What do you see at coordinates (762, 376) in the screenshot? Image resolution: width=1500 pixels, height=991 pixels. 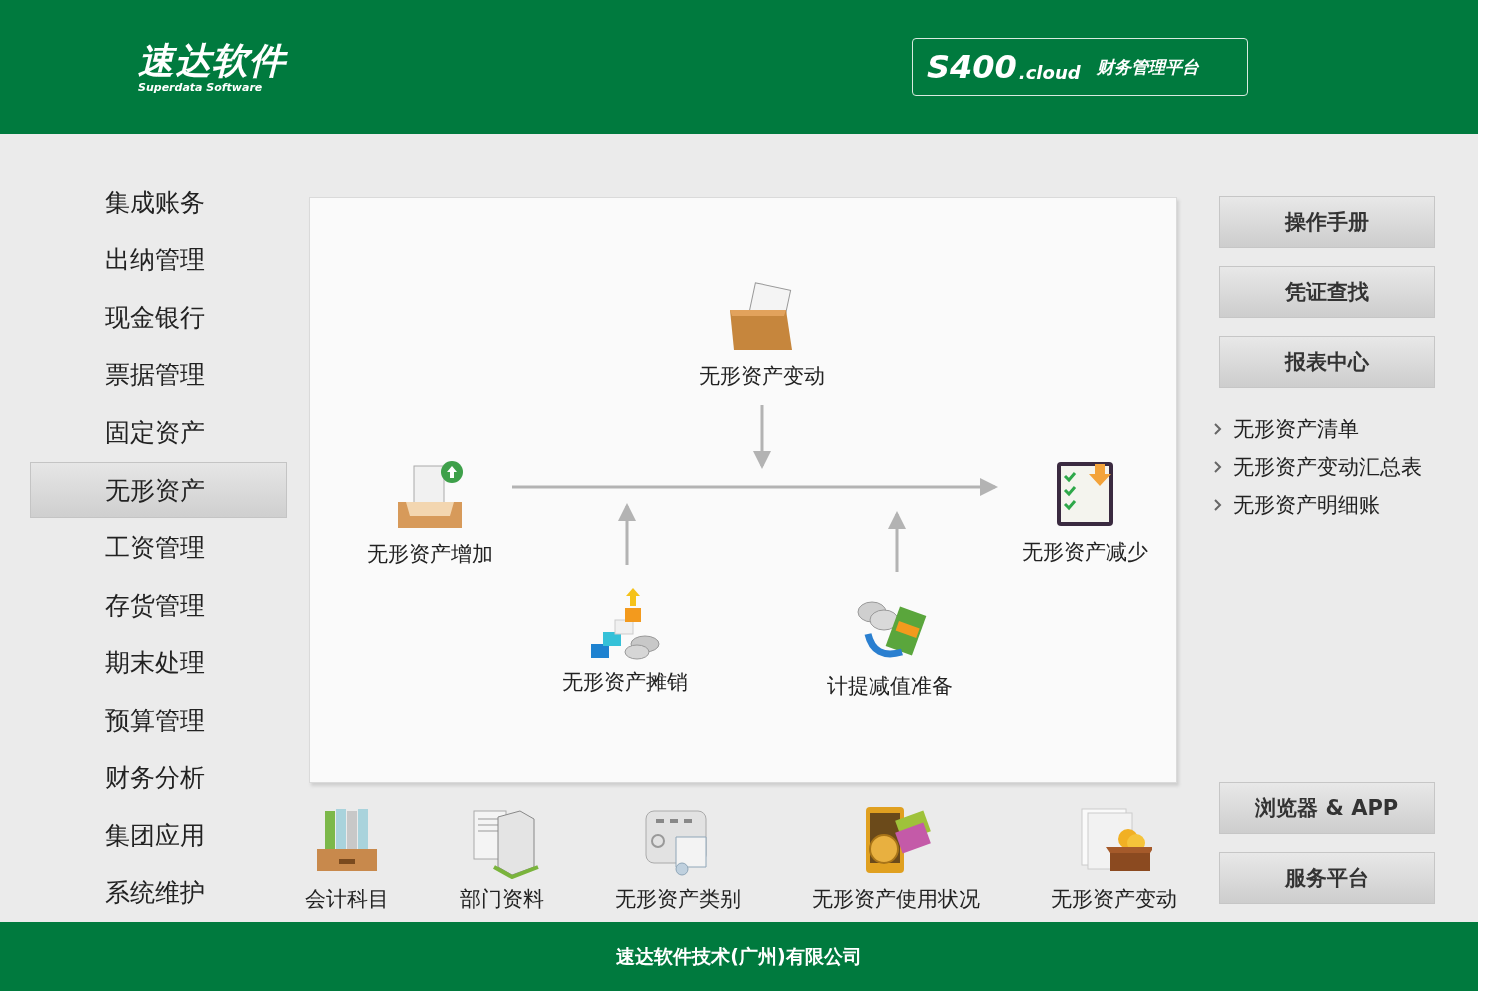 I see `flow-node-label: 无形资产变动` at bounding box center [762, 376].